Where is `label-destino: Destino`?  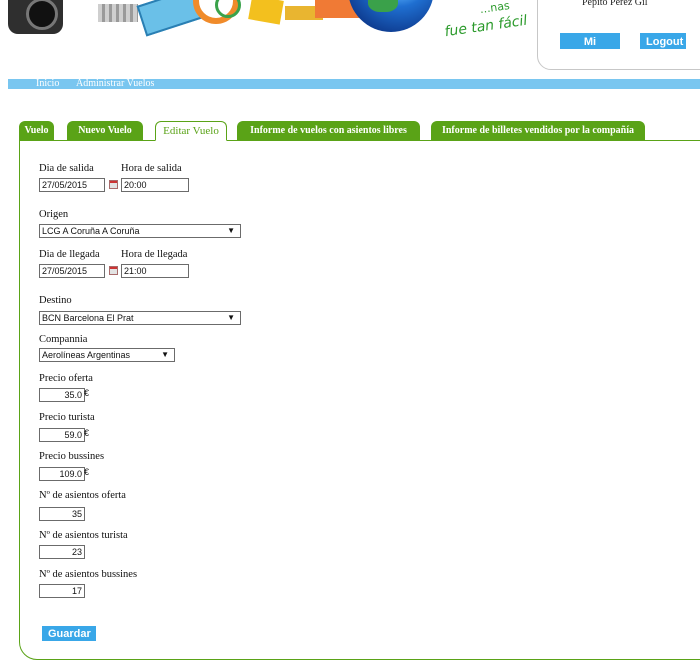 label-destino: Destino is located at coordinates (55, 300).